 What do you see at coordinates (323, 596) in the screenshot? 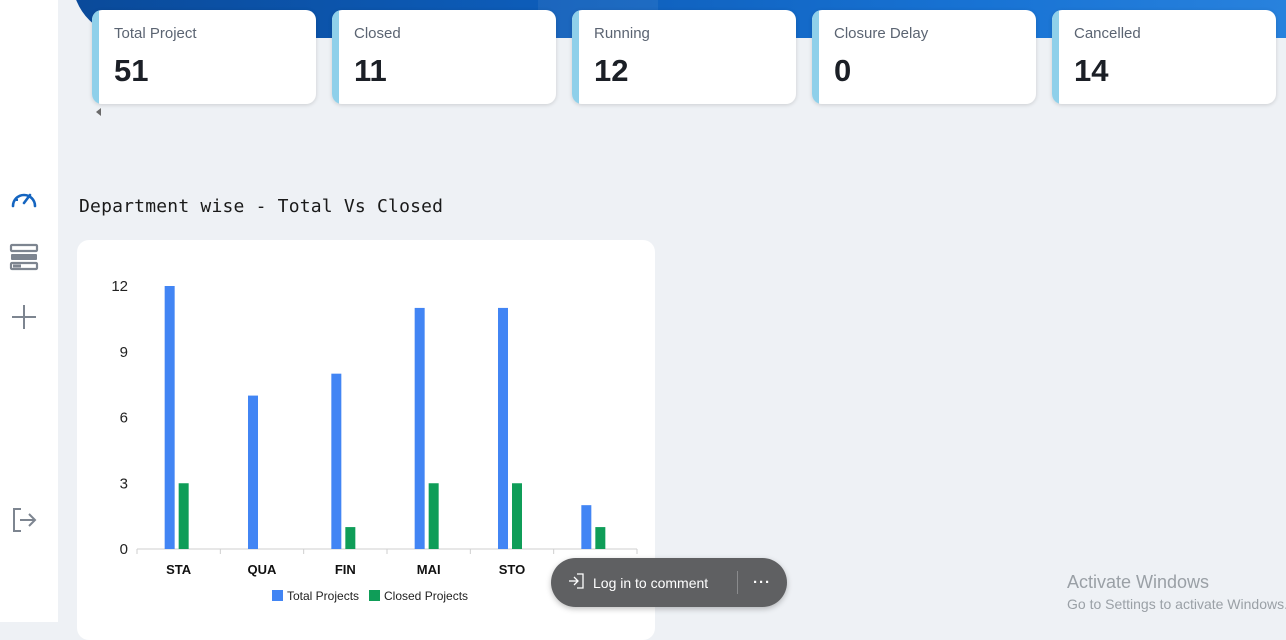
I see `legend-label: Total Projects` at bounding box center [323, 596].